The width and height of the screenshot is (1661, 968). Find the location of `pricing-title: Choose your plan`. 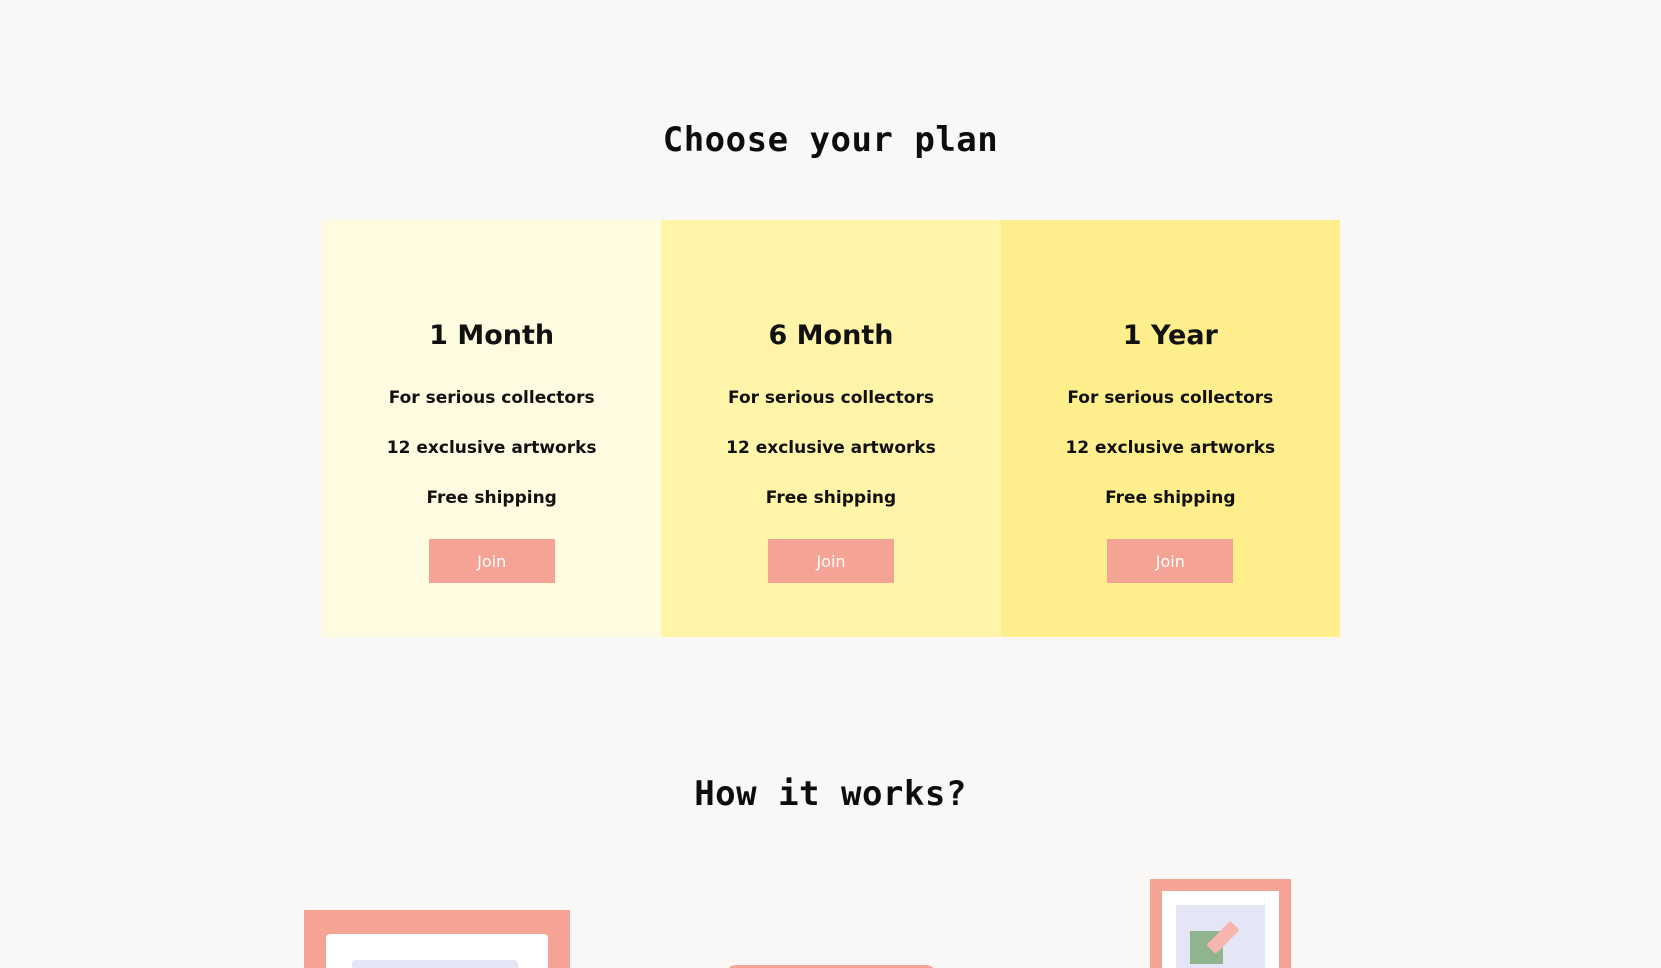

pricing-title: Choose your plan is located at coordinates (830, 140).